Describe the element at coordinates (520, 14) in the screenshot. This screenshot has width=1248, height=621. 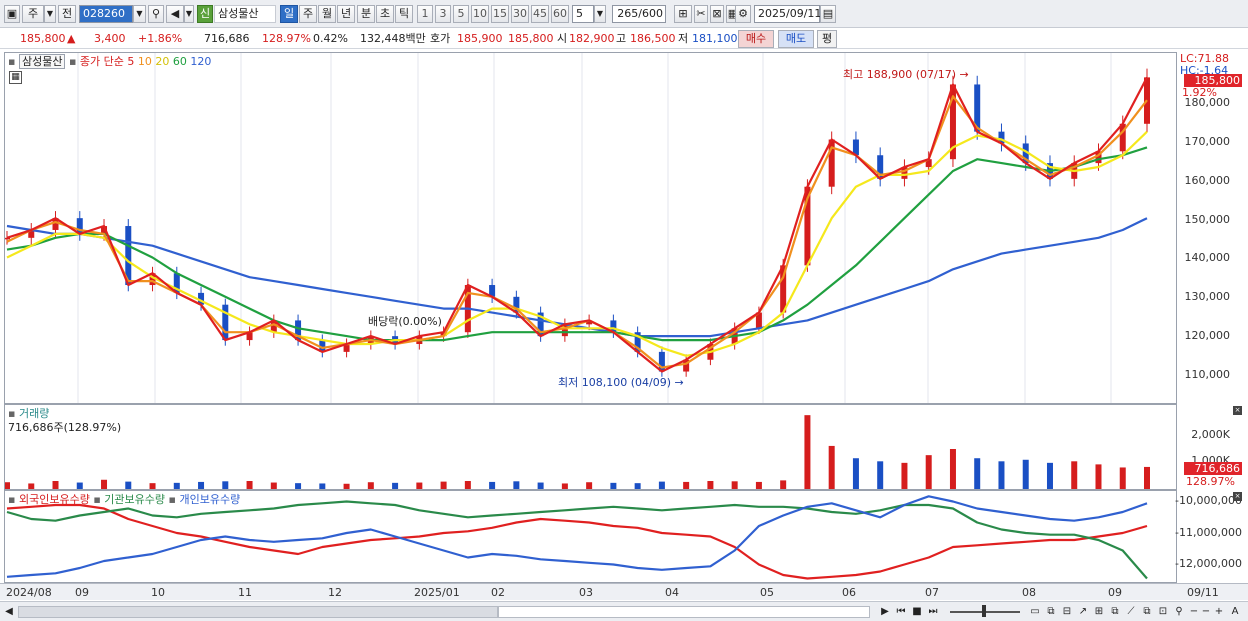
I see `interval-30: 30` at that location.